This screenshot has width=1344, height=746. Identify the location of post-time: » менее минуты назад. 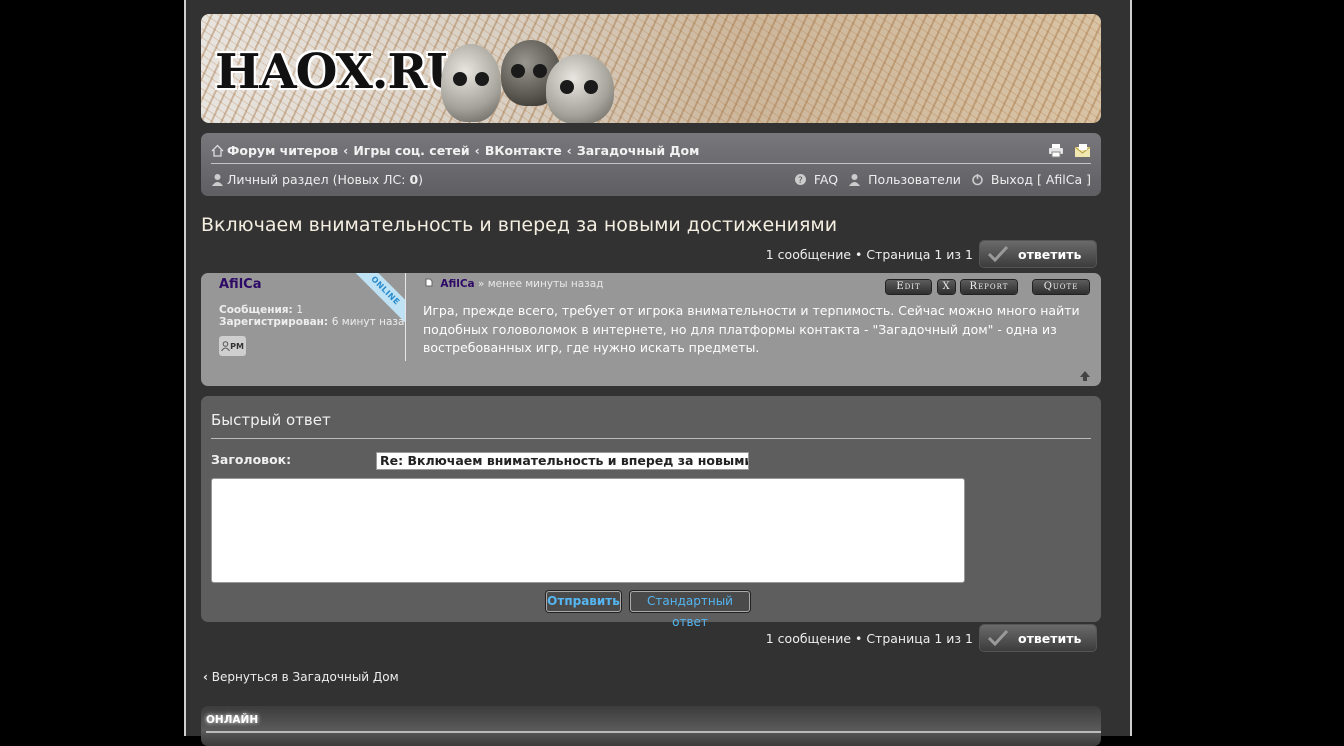
(541, 284).